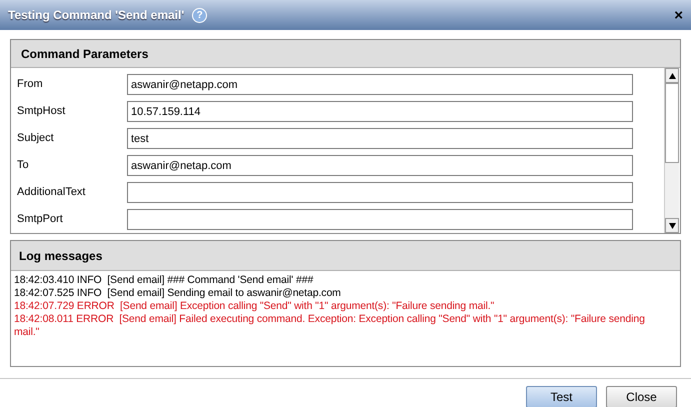  Describe the element at coordinates (380, 111) in the screenshot. I see `input-field: 10.57.159.114` at that location.